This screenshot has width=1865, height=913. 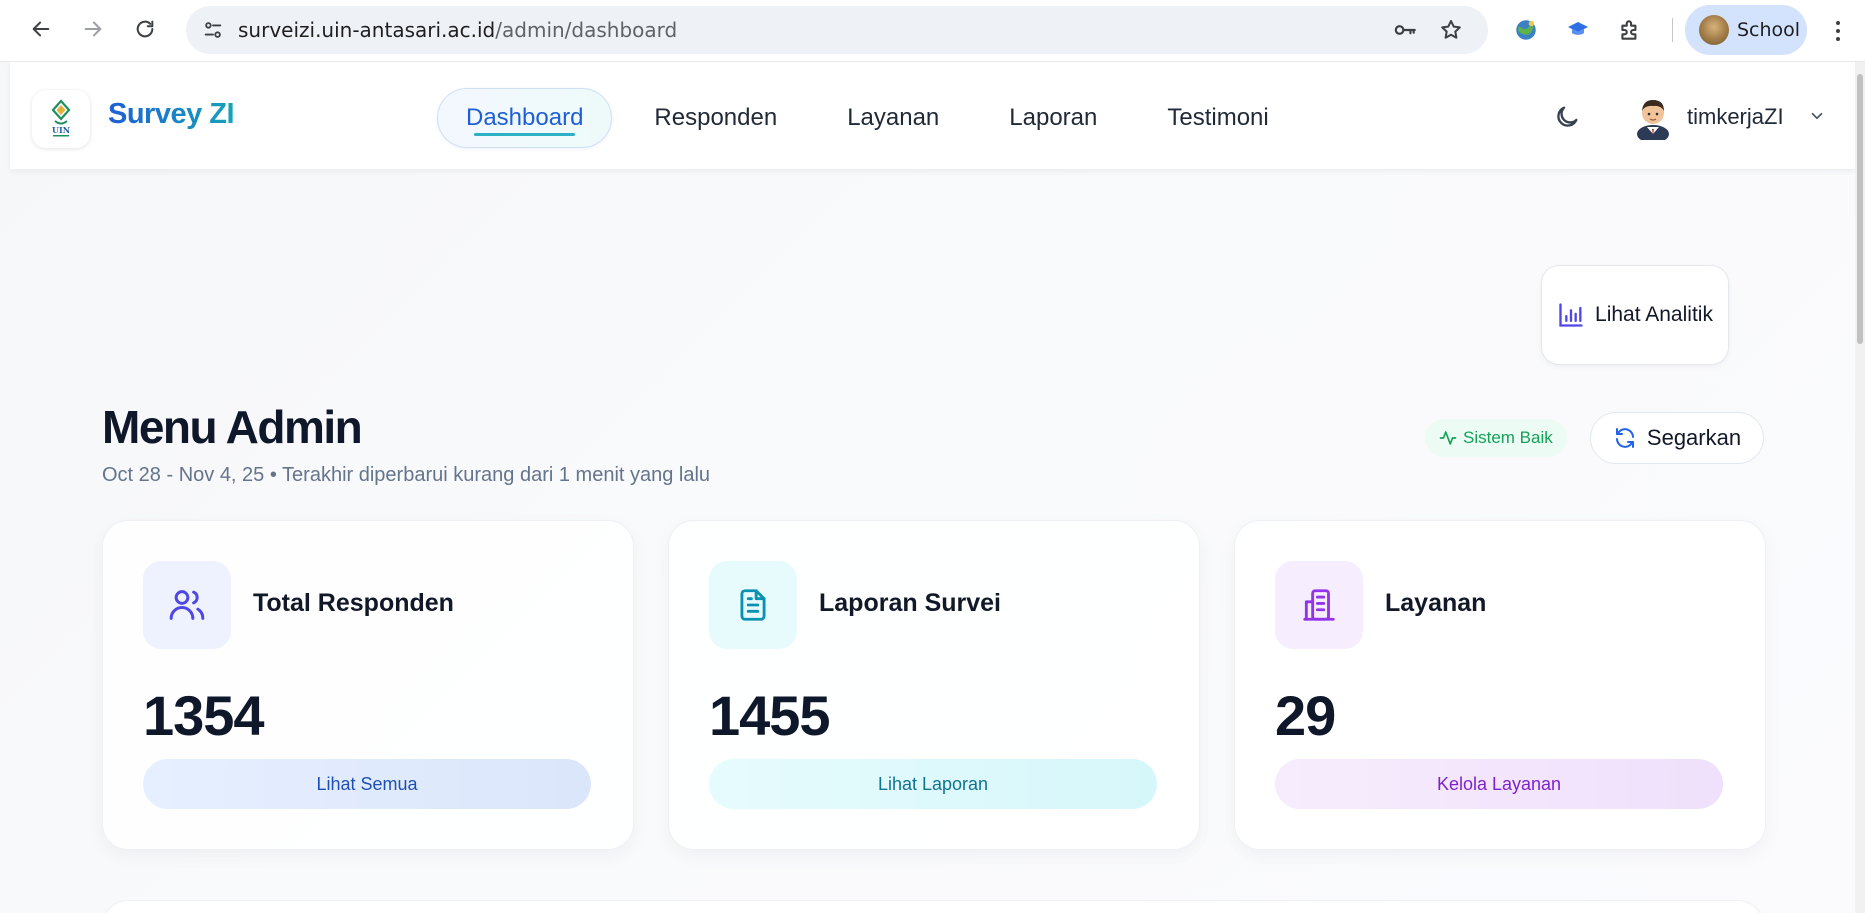 What do you see at coordinates (1053, 118) in the screenshot?
I see `tab-laporan: Laporan` at bounding box center [1053, 118].